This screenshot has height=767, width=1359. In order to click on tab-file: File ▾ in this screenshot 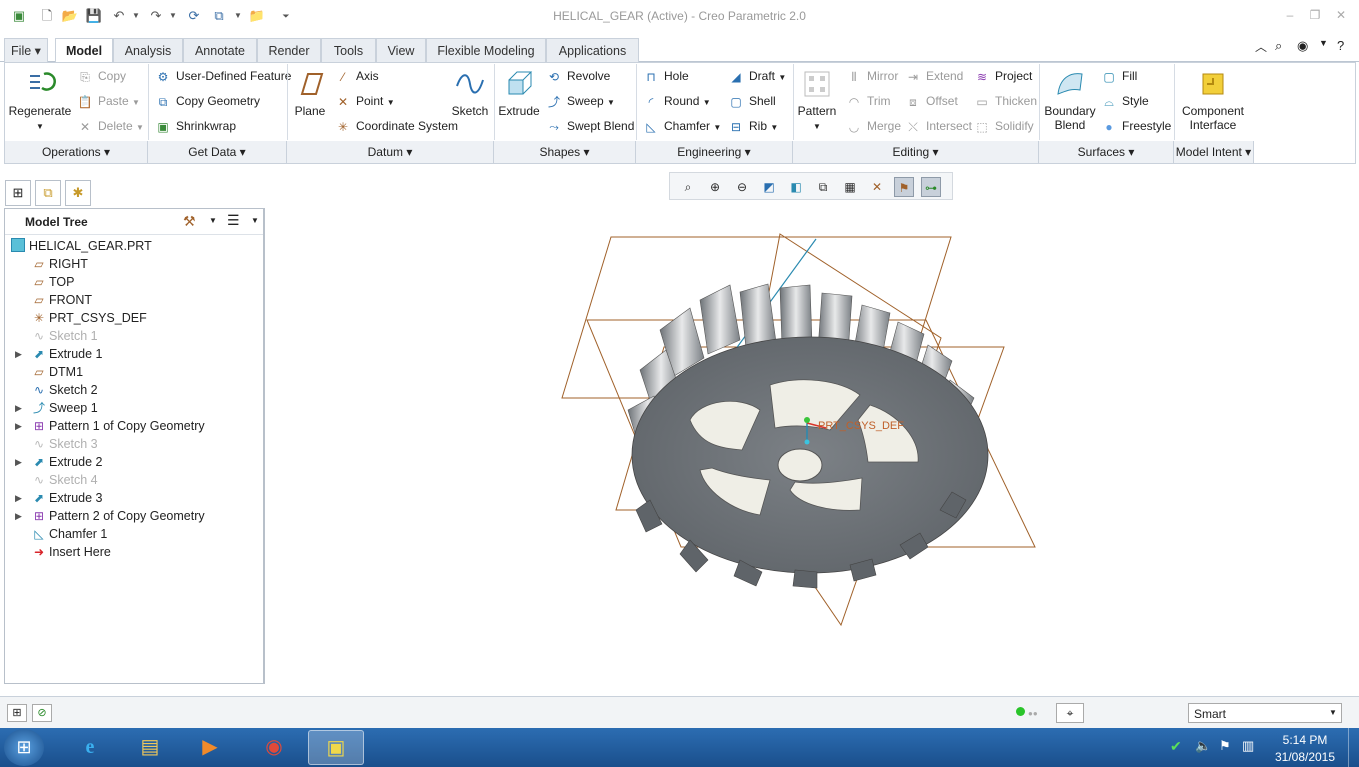, I will do `click(26, 50)`.